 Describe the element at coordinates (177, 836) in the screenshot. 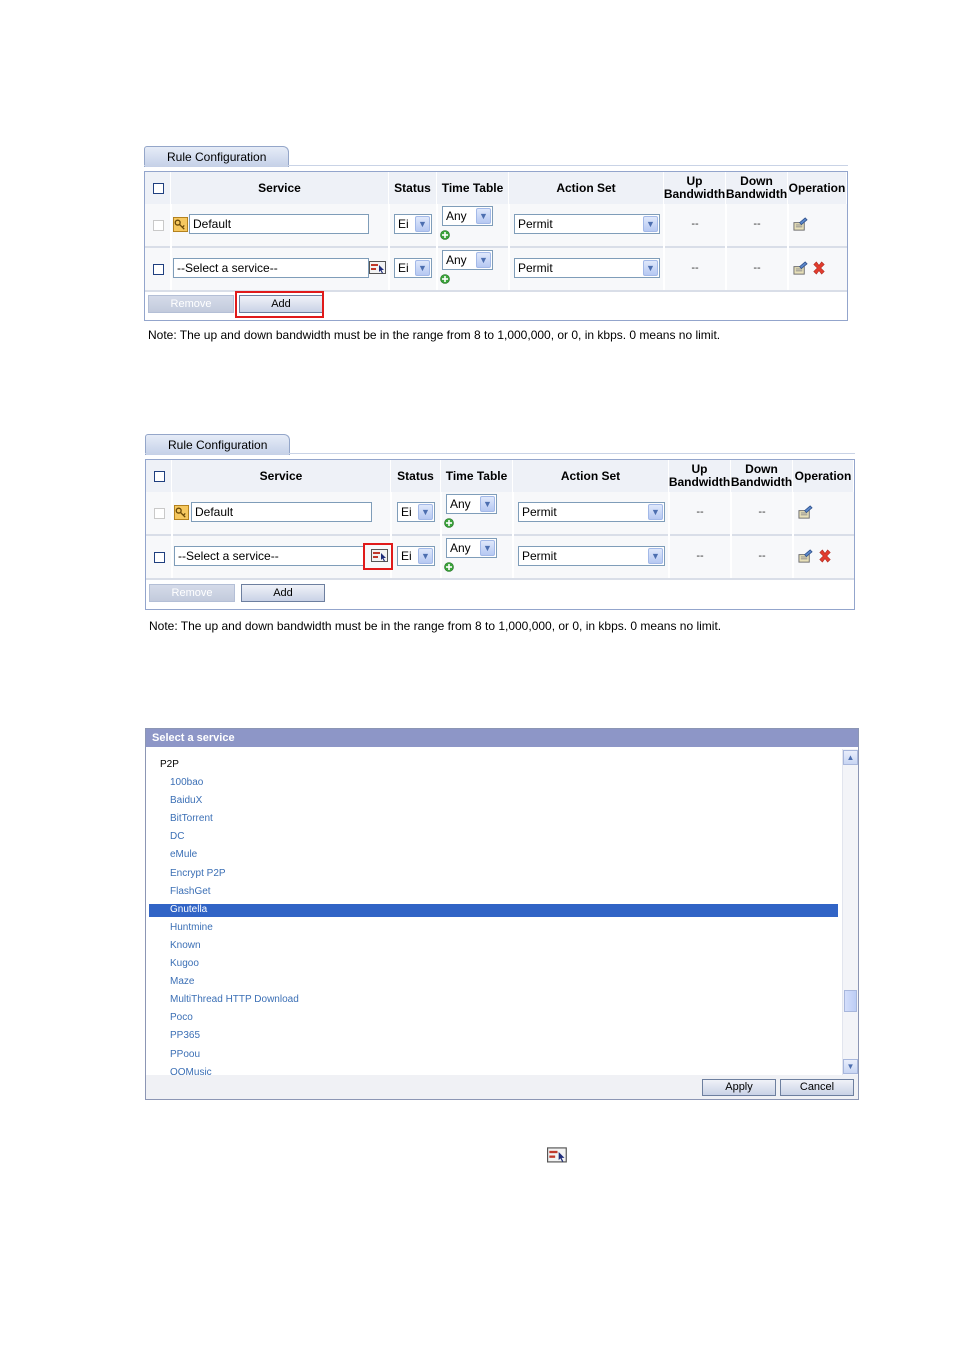

I see `list-item: DC` at that location.